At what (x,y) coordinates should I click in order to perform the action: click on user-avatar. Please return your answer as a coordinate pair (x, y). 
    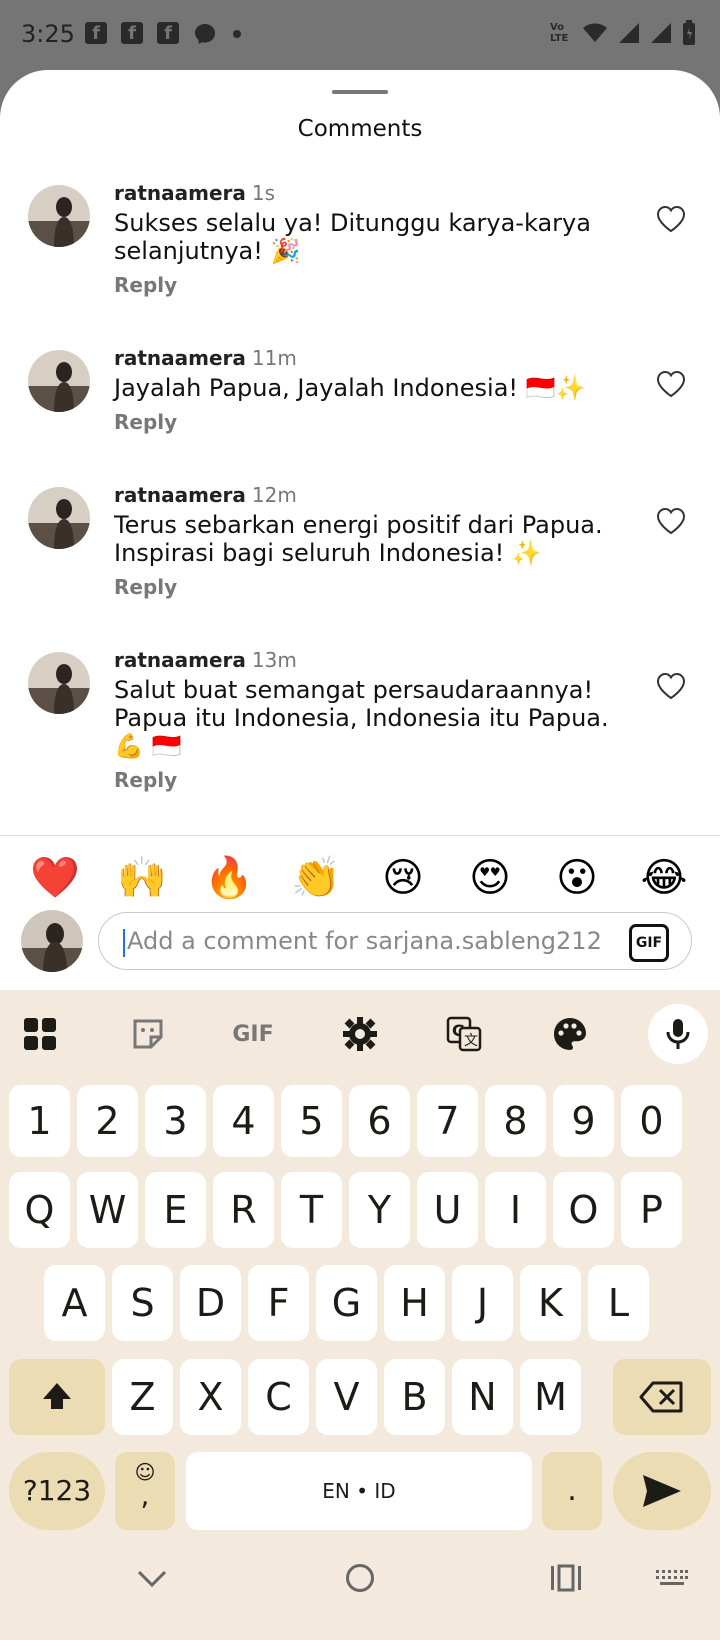
    Looking at the image, I should click on (52, 941).